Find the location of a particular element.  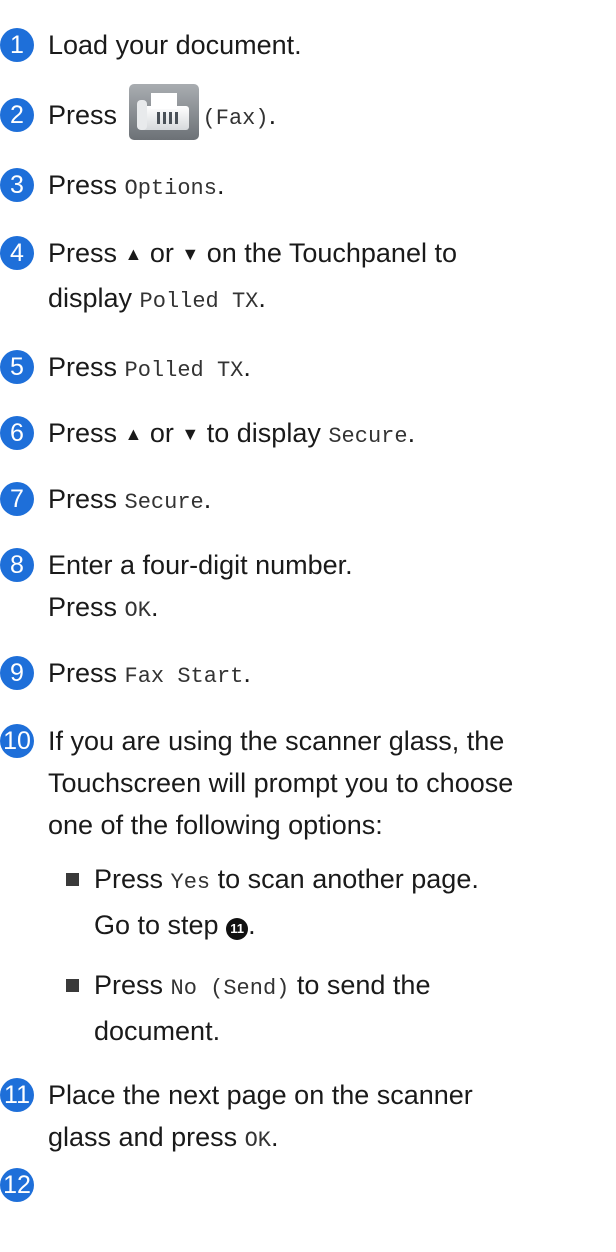

option-no-send: Press No (Send) to send the document. is located at coordinates (338, 1008).